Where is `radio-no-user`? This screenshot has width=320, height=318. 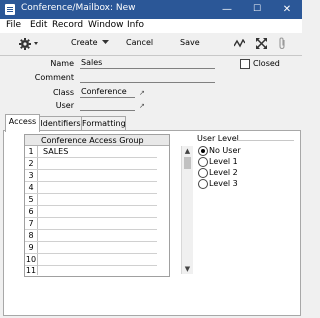
radio-no-user is located at coordinates (203, 151).